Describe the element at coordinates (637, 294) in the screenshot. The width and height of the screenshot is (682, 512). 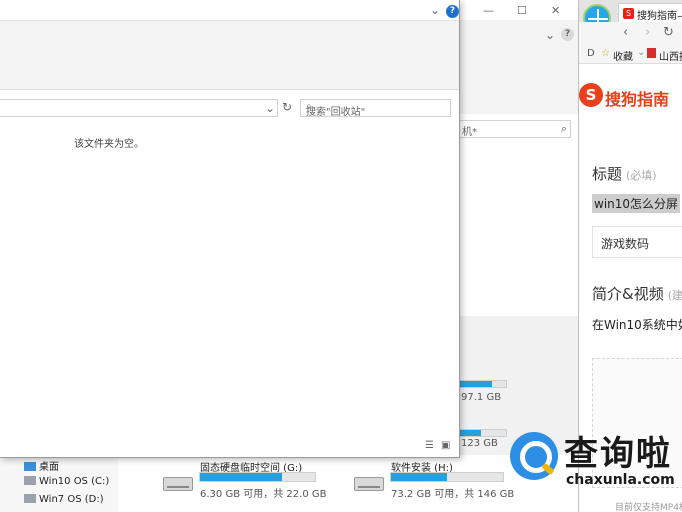
I see `intro-field-label: 简介&视频 (建` at that location.